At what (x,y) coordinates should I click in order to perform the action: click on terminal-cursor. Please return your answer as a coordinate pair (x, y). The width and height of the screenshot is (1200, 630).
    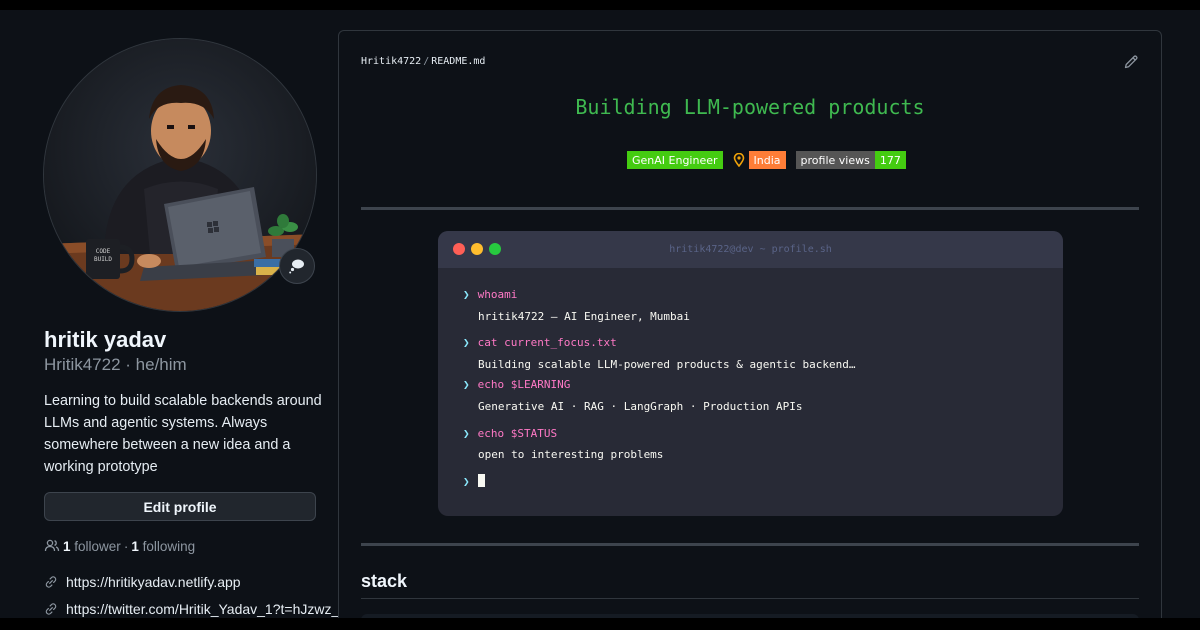
    Looking at the image, I should click on (481, 480).